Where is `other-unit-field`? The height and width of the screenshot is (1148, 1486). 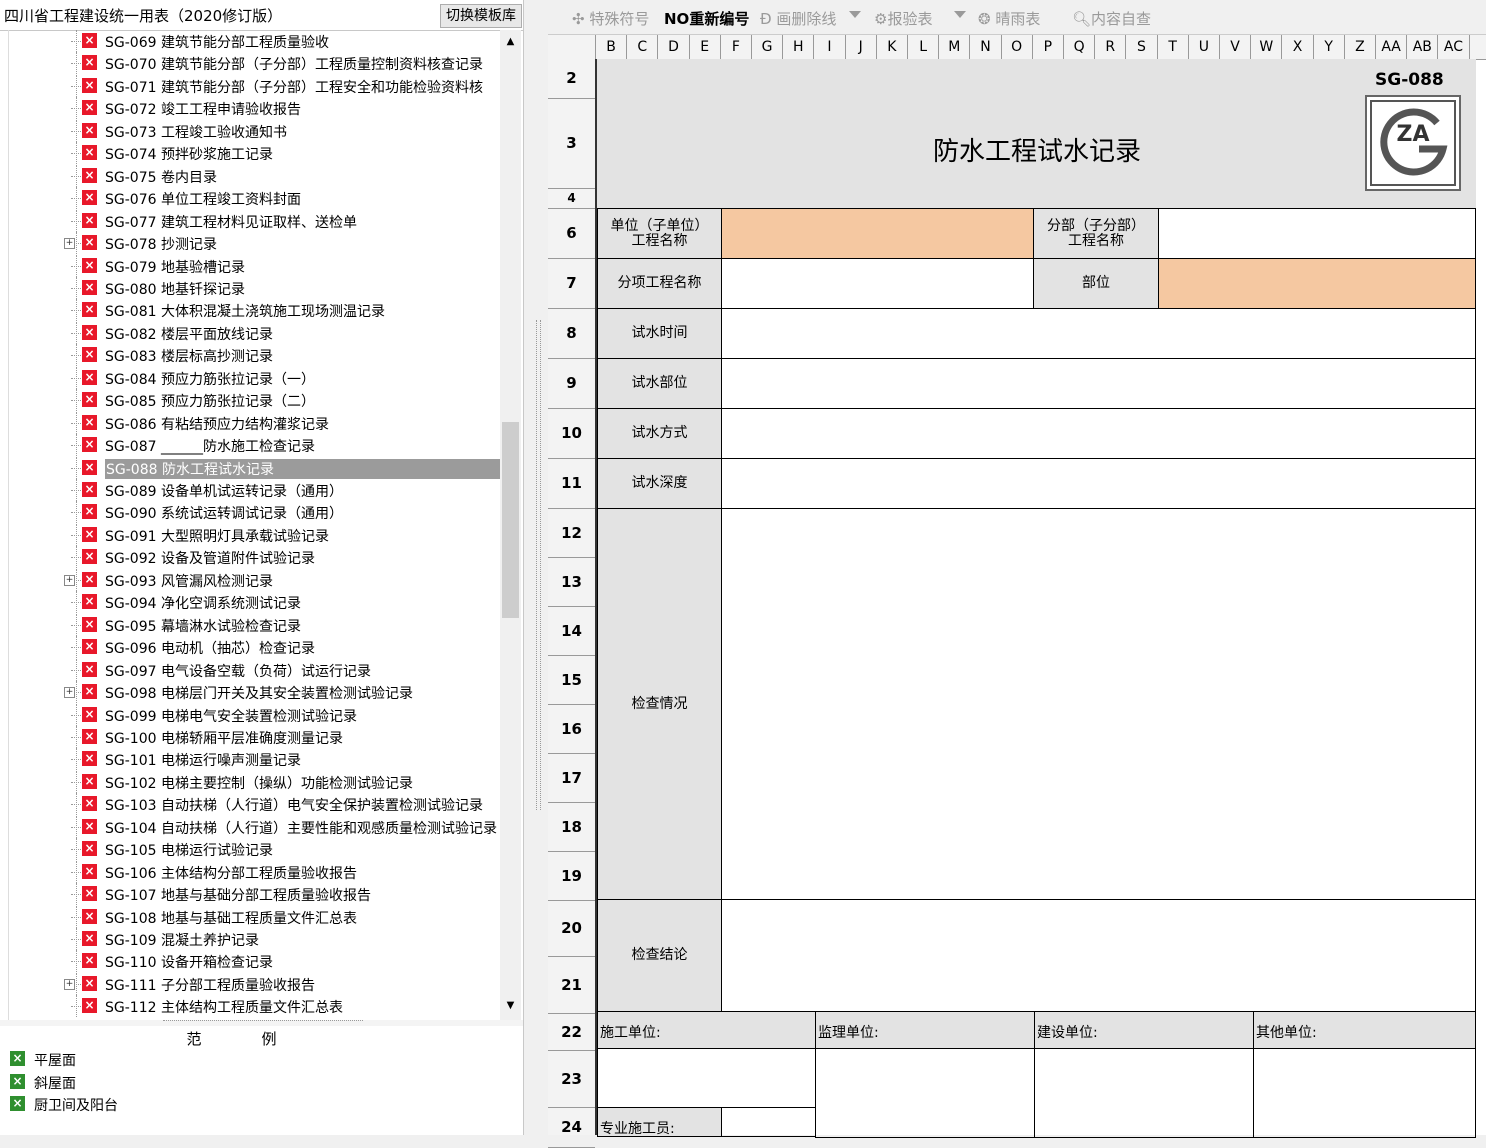 other-unit-field is located at coordinates (1364, 1093).